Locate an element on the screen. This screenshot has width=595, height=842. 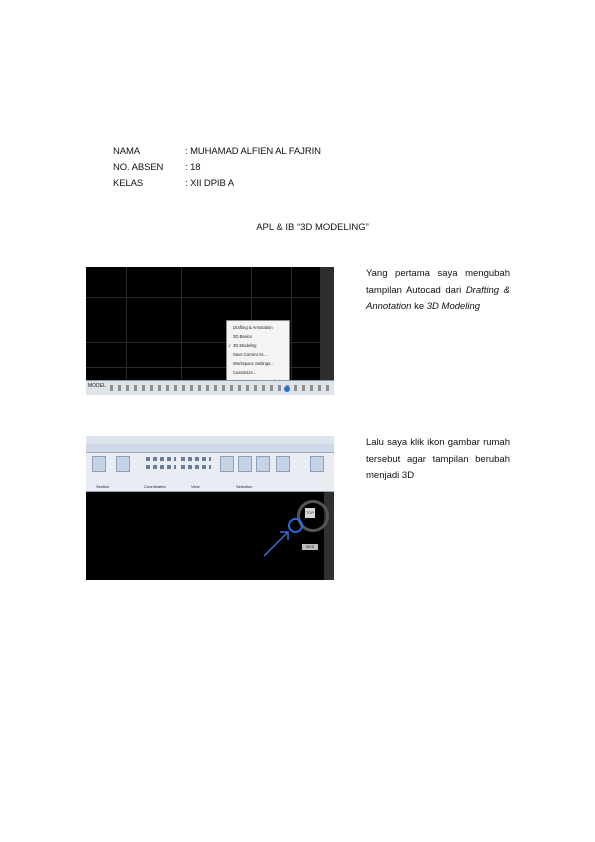
viewcube: TOP is located at coordinates (310, 513).